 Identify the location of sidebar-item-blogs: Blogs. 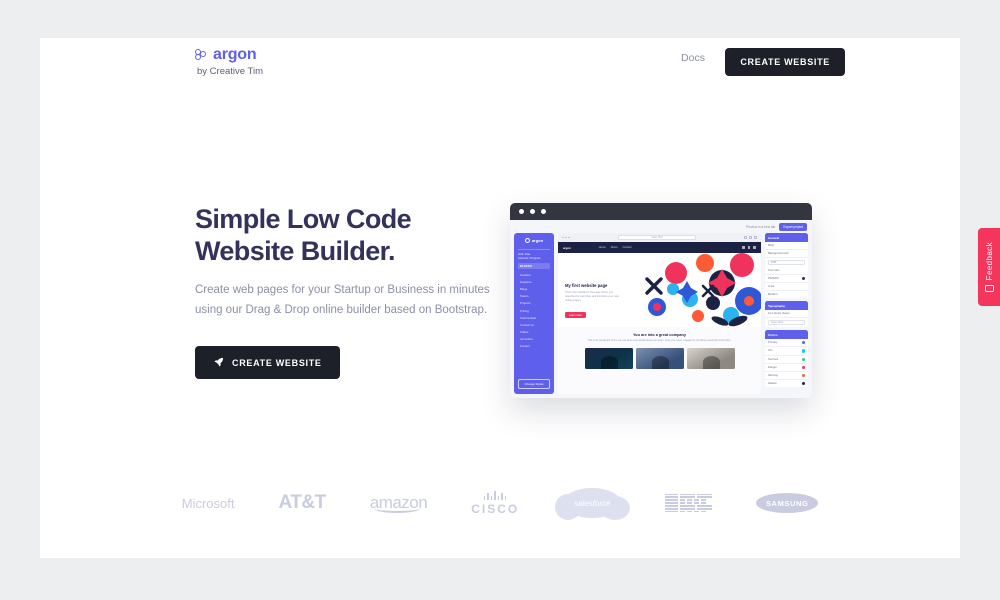
(534, 288).